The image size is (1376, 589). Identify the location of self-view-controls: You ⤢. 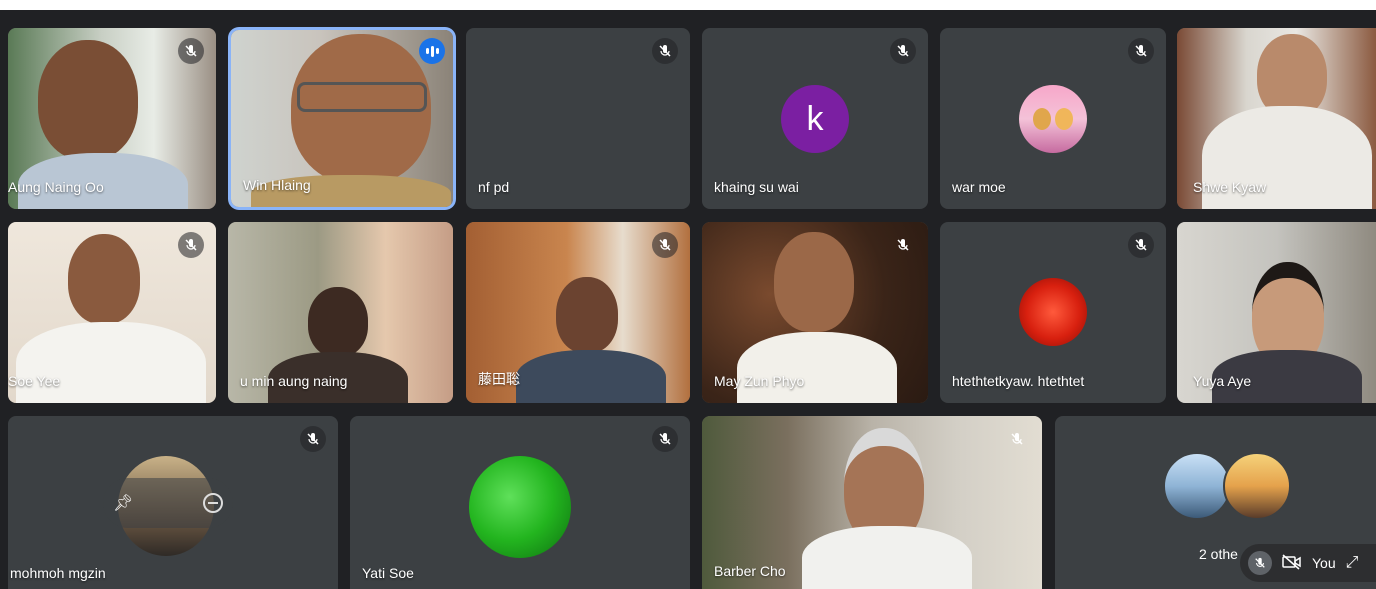
(1308, 563).